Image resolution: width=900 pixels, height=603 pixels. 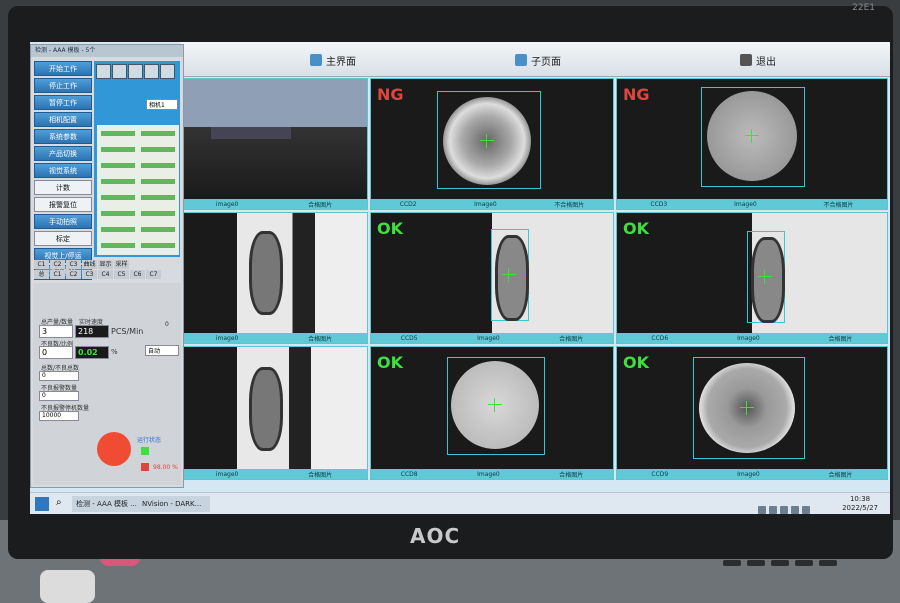 I want to click on menu-button: 产品切换, so click(x=63, y=153).